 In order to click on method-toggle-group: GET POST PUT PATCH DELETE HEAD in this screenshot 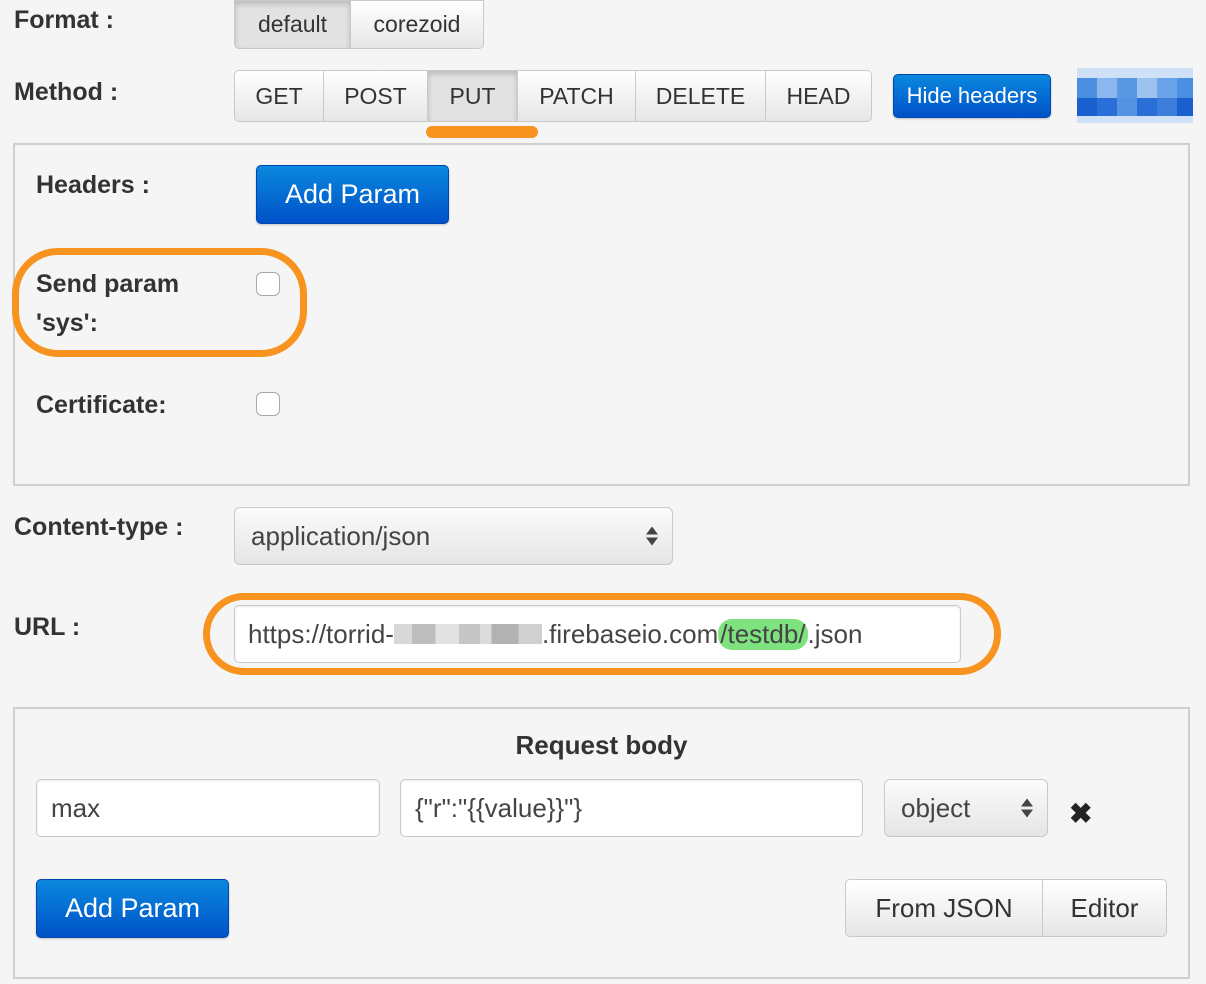, I will do `click(553, 96)`.